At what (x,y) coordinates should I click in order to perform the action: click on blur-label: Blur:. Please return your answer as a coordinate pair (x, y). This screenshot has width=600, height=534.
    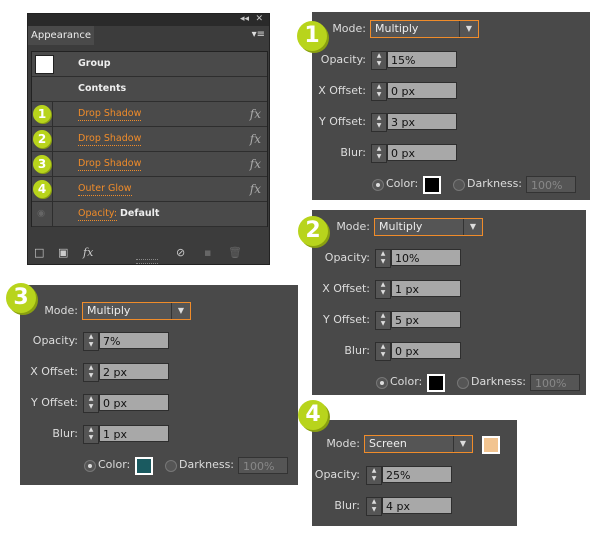
    Looking at the image, I should click on (353, 152).